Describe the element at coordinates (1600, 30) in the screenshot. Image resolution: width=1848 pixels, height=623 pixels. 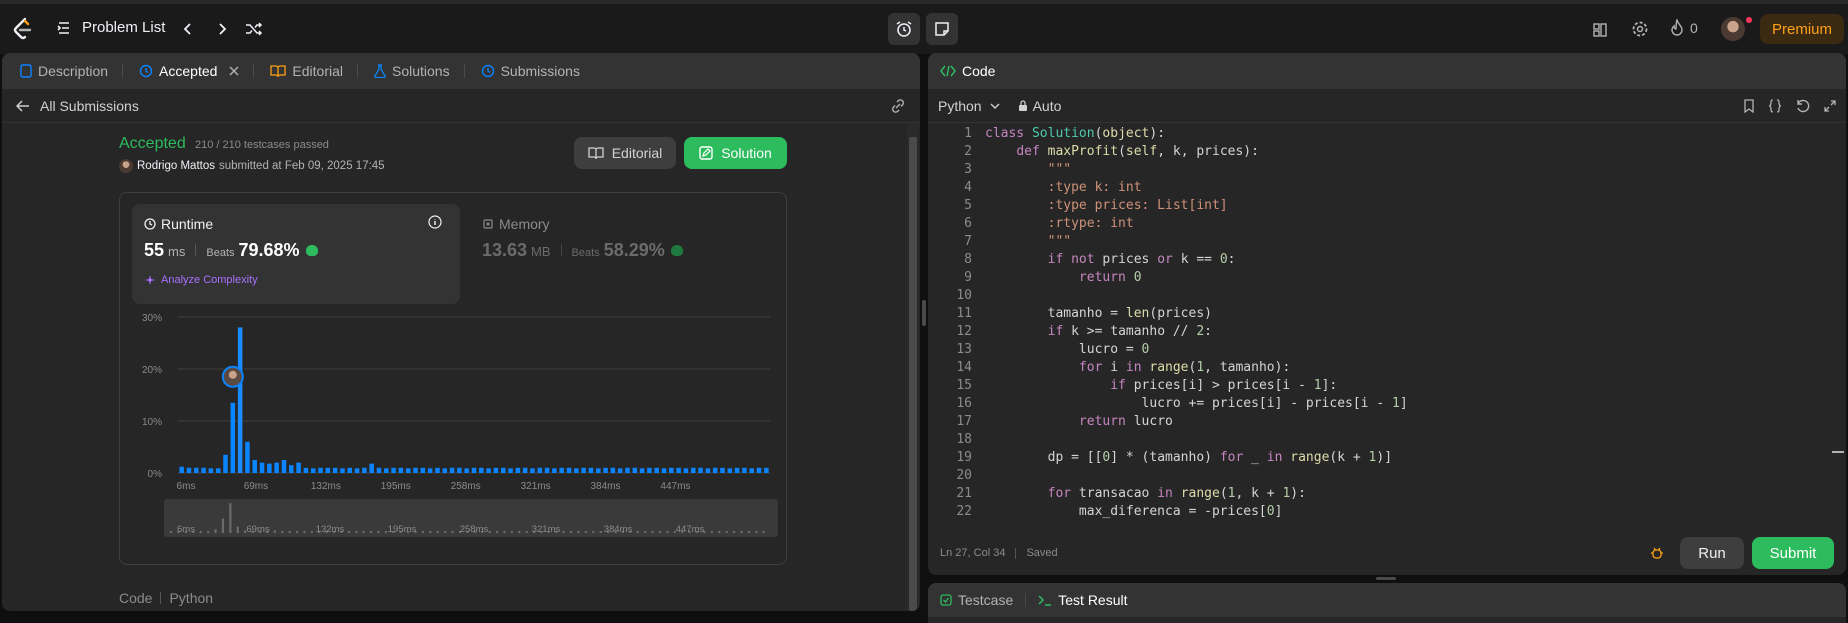
I see `layout-button` at that location.